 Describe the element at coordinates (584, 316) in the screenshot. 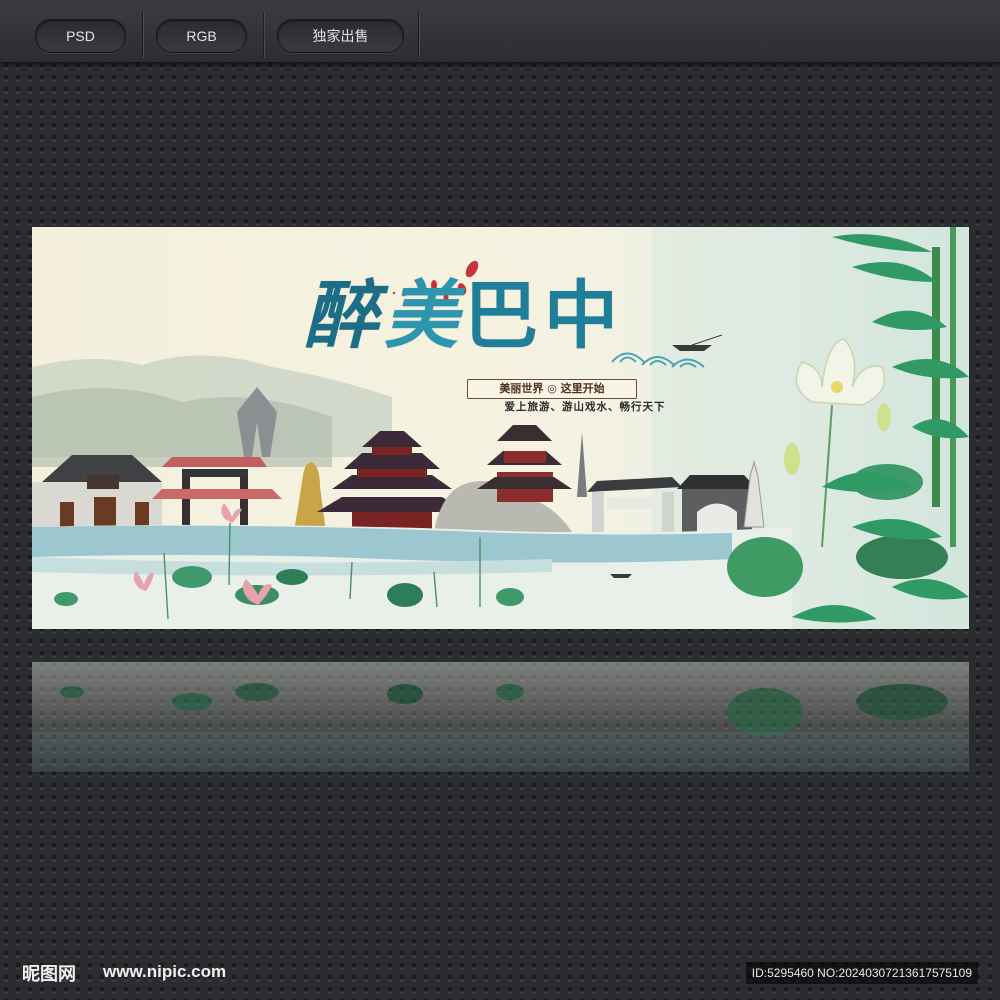

I see `title-char-4: 中` at that location.